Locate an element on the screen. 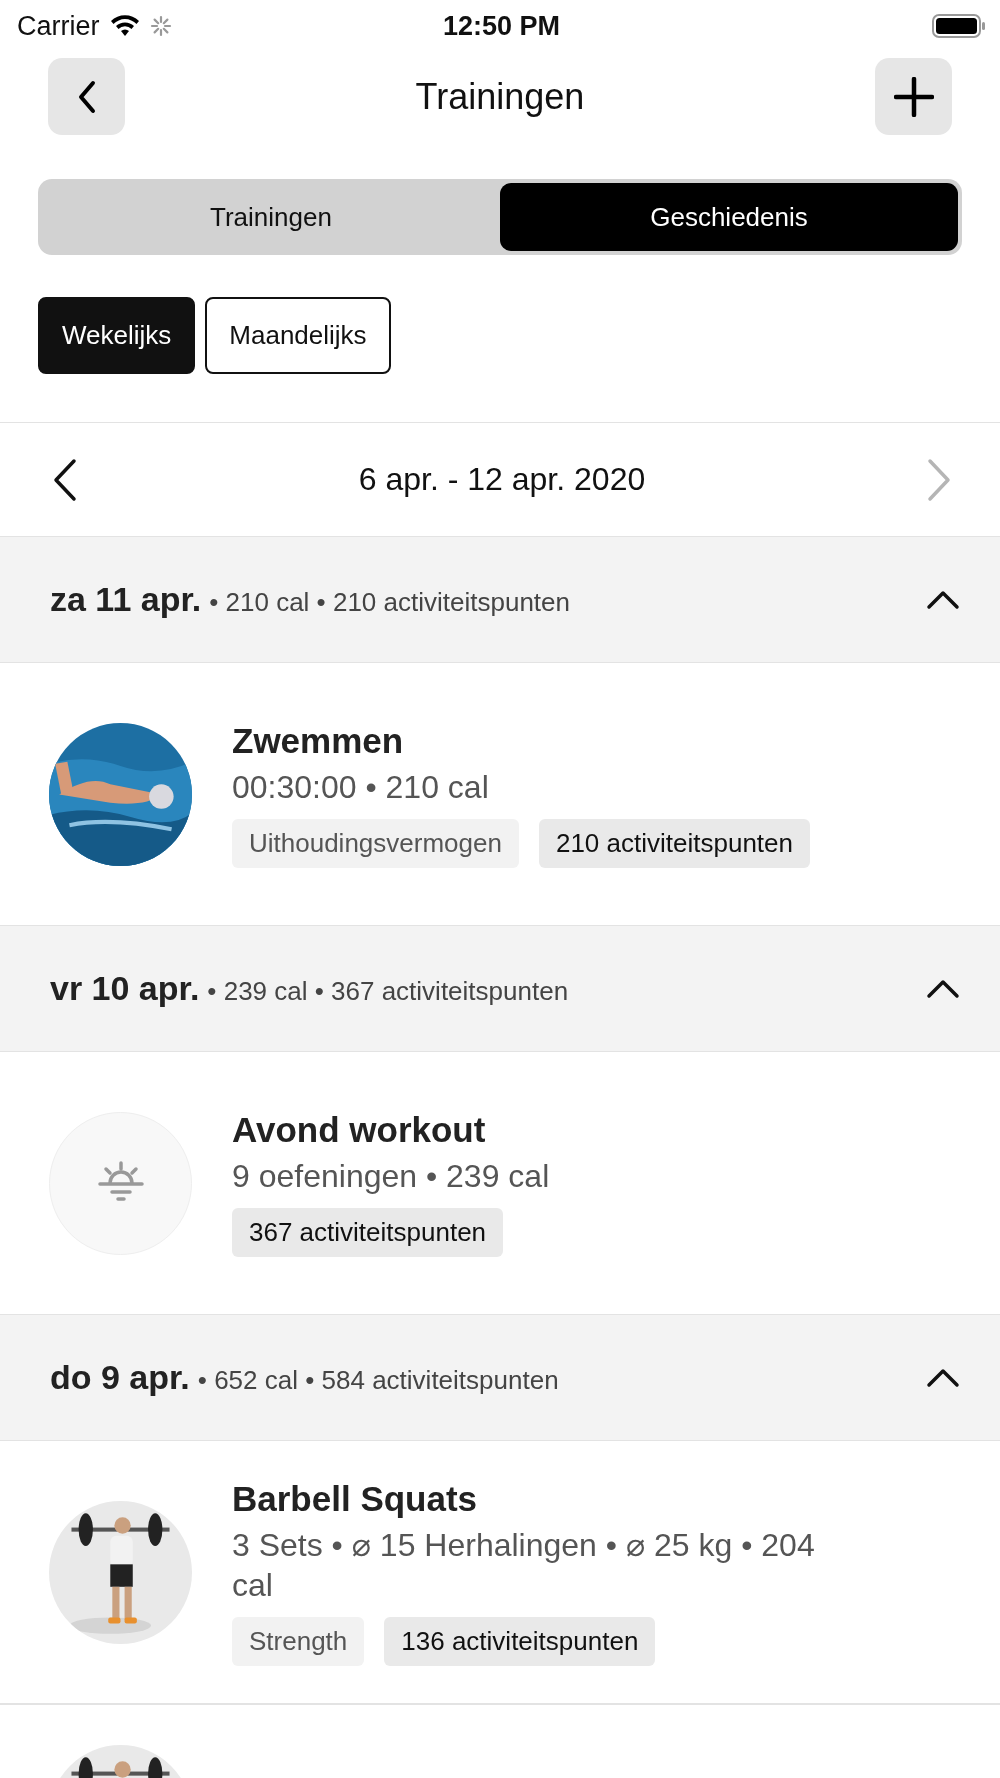 The image size is (1000, 1778). period-button: Maandelijks is located at coordinates (298, 335).